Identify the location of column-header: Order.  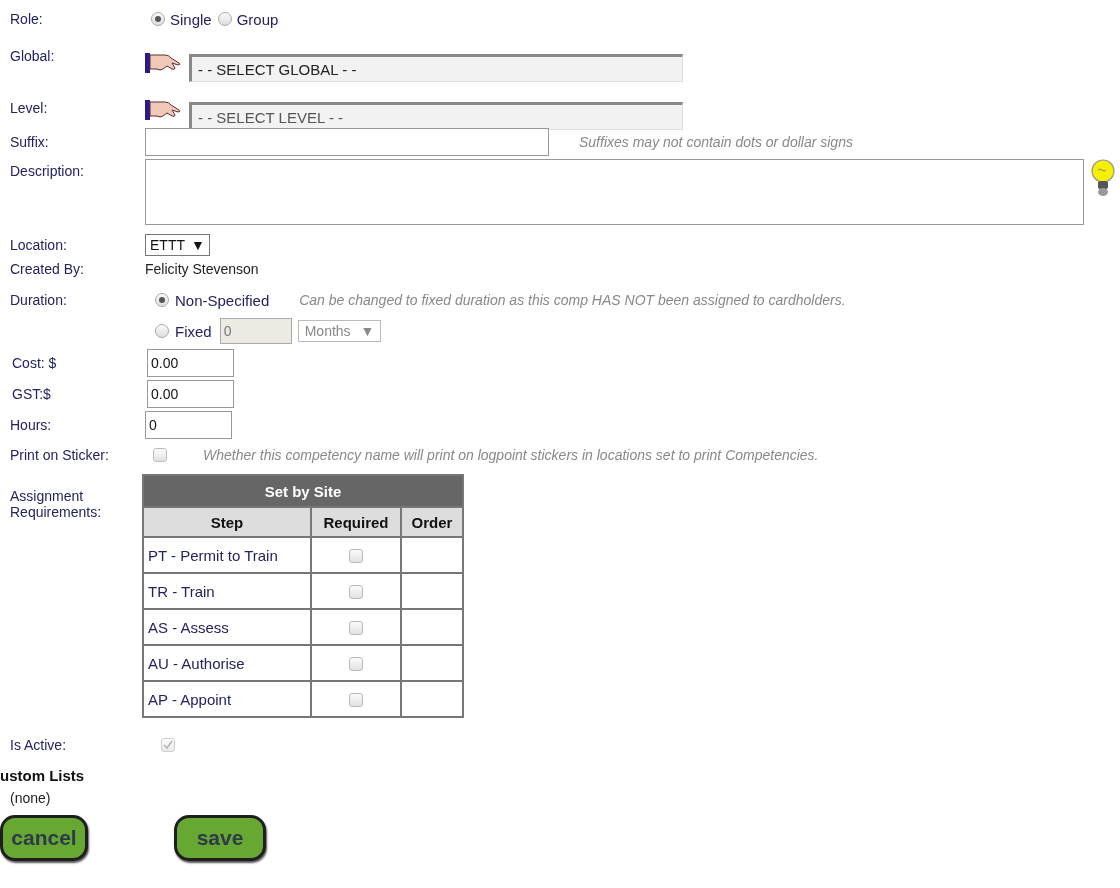
(432, 522).